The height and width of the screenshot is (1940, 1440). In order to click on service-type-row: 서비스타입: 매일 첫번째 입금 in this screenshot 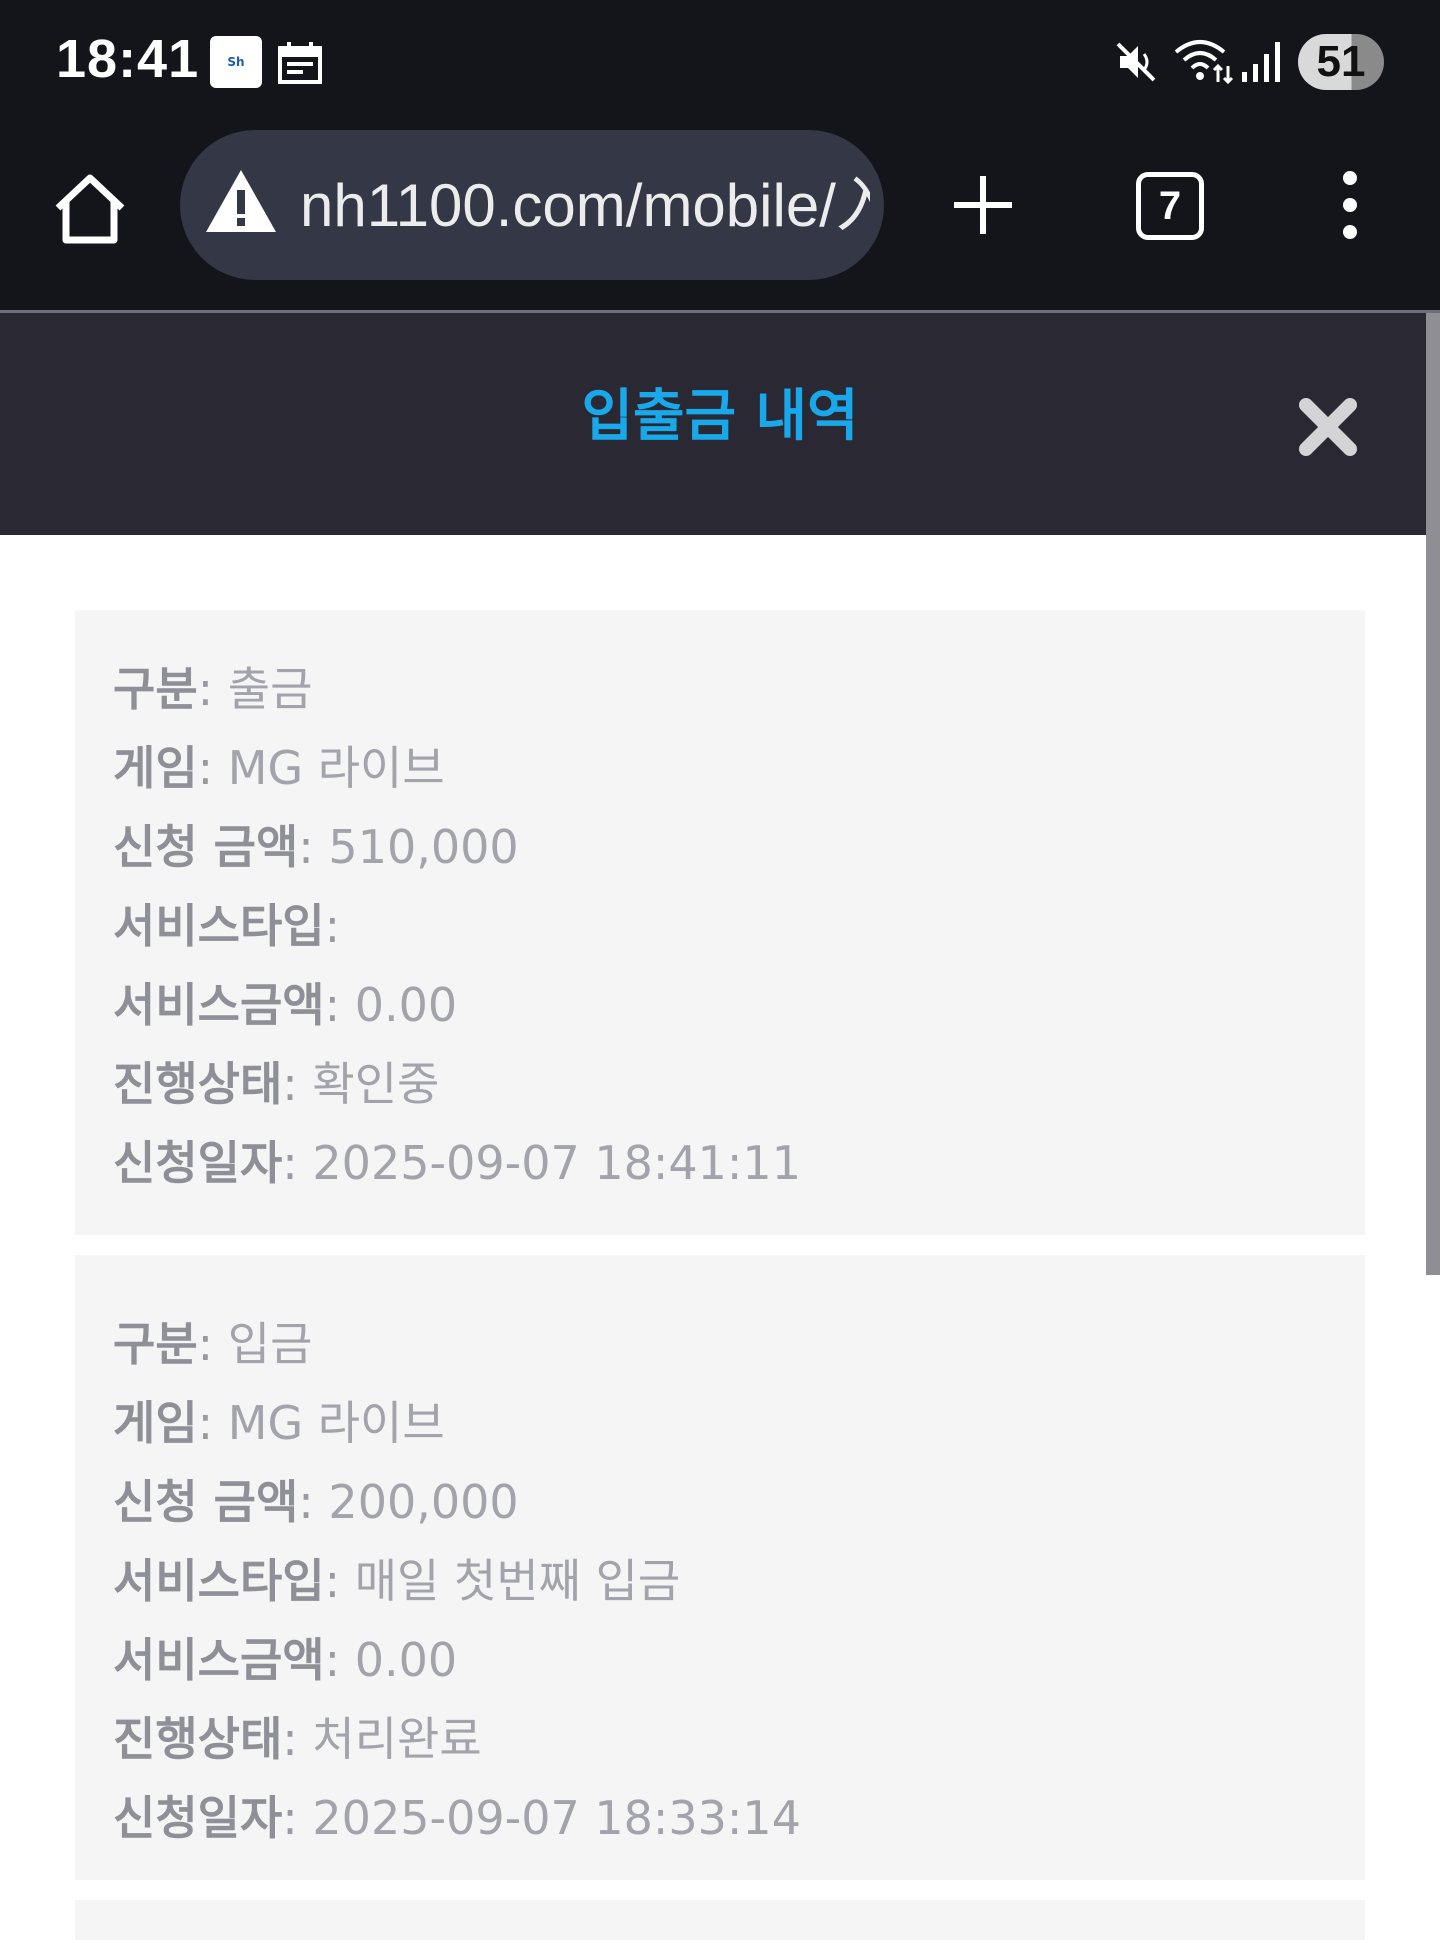, I will do `click(397, 1581)`.